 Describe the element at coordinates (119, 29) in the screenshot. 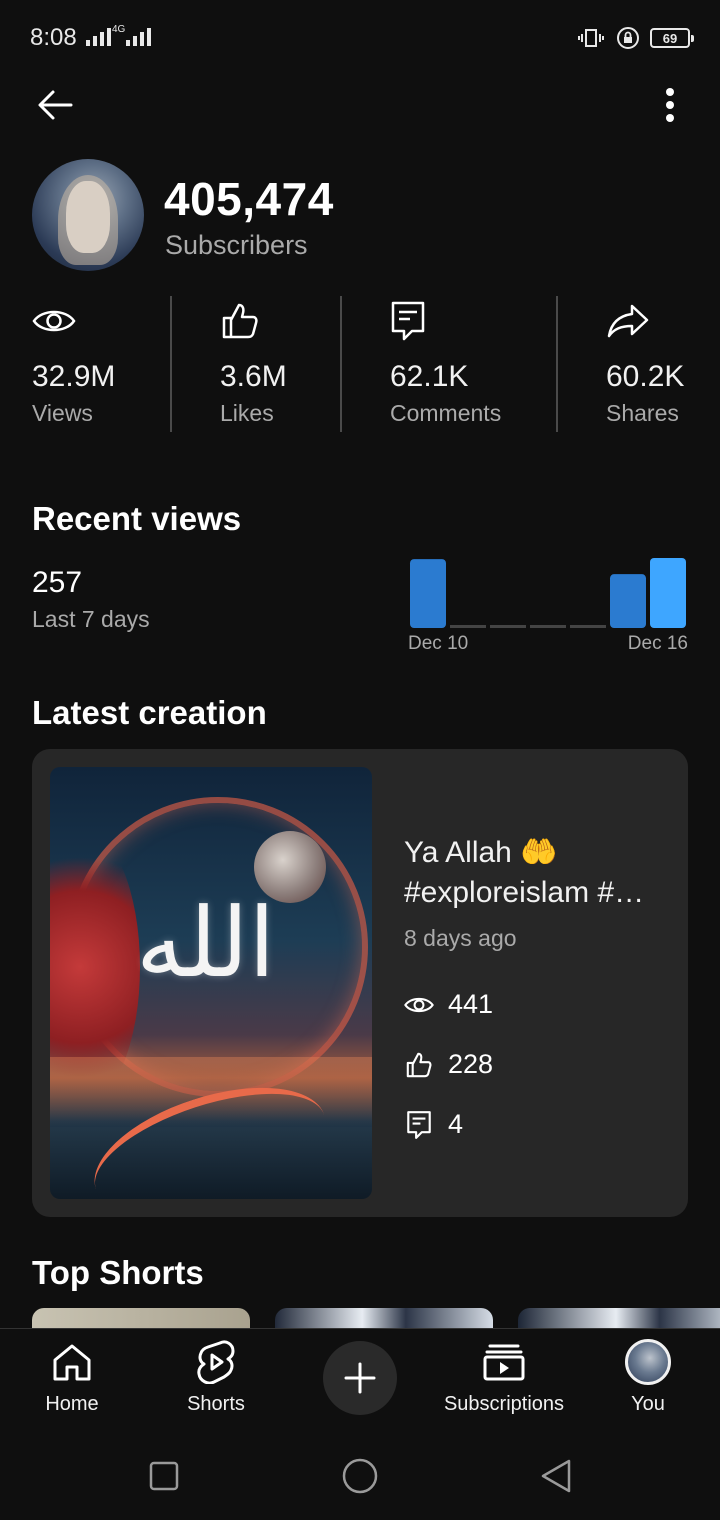

I see `network-type: 4G` at that location.